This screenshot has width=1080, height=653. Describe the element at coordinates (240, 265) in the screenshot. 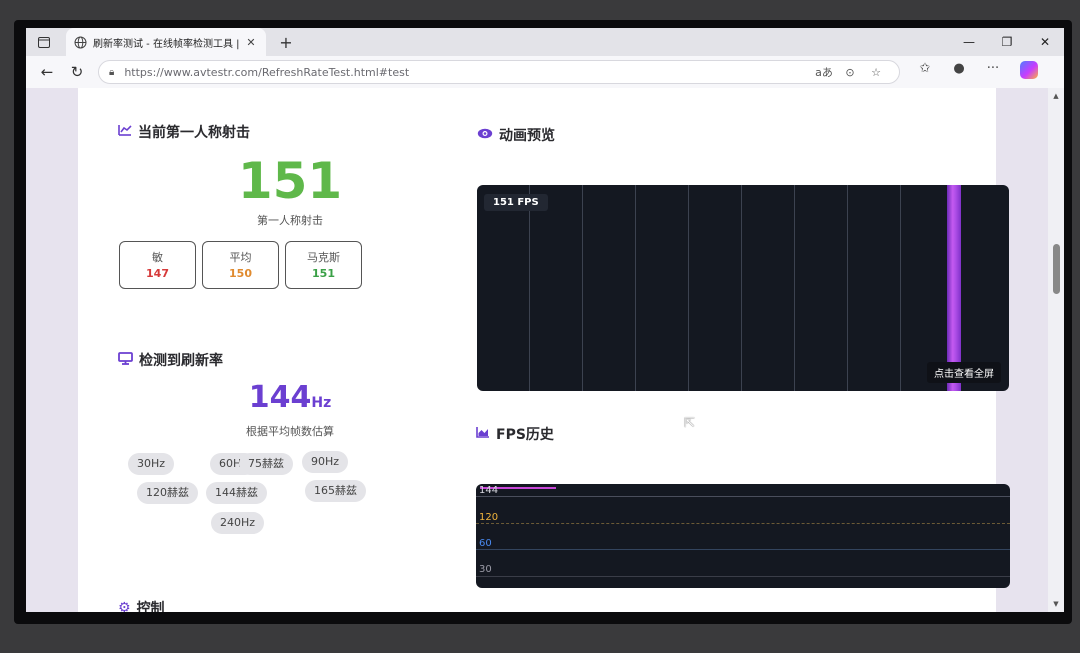

I see `avg-fps-box: 平均 150` at that location.